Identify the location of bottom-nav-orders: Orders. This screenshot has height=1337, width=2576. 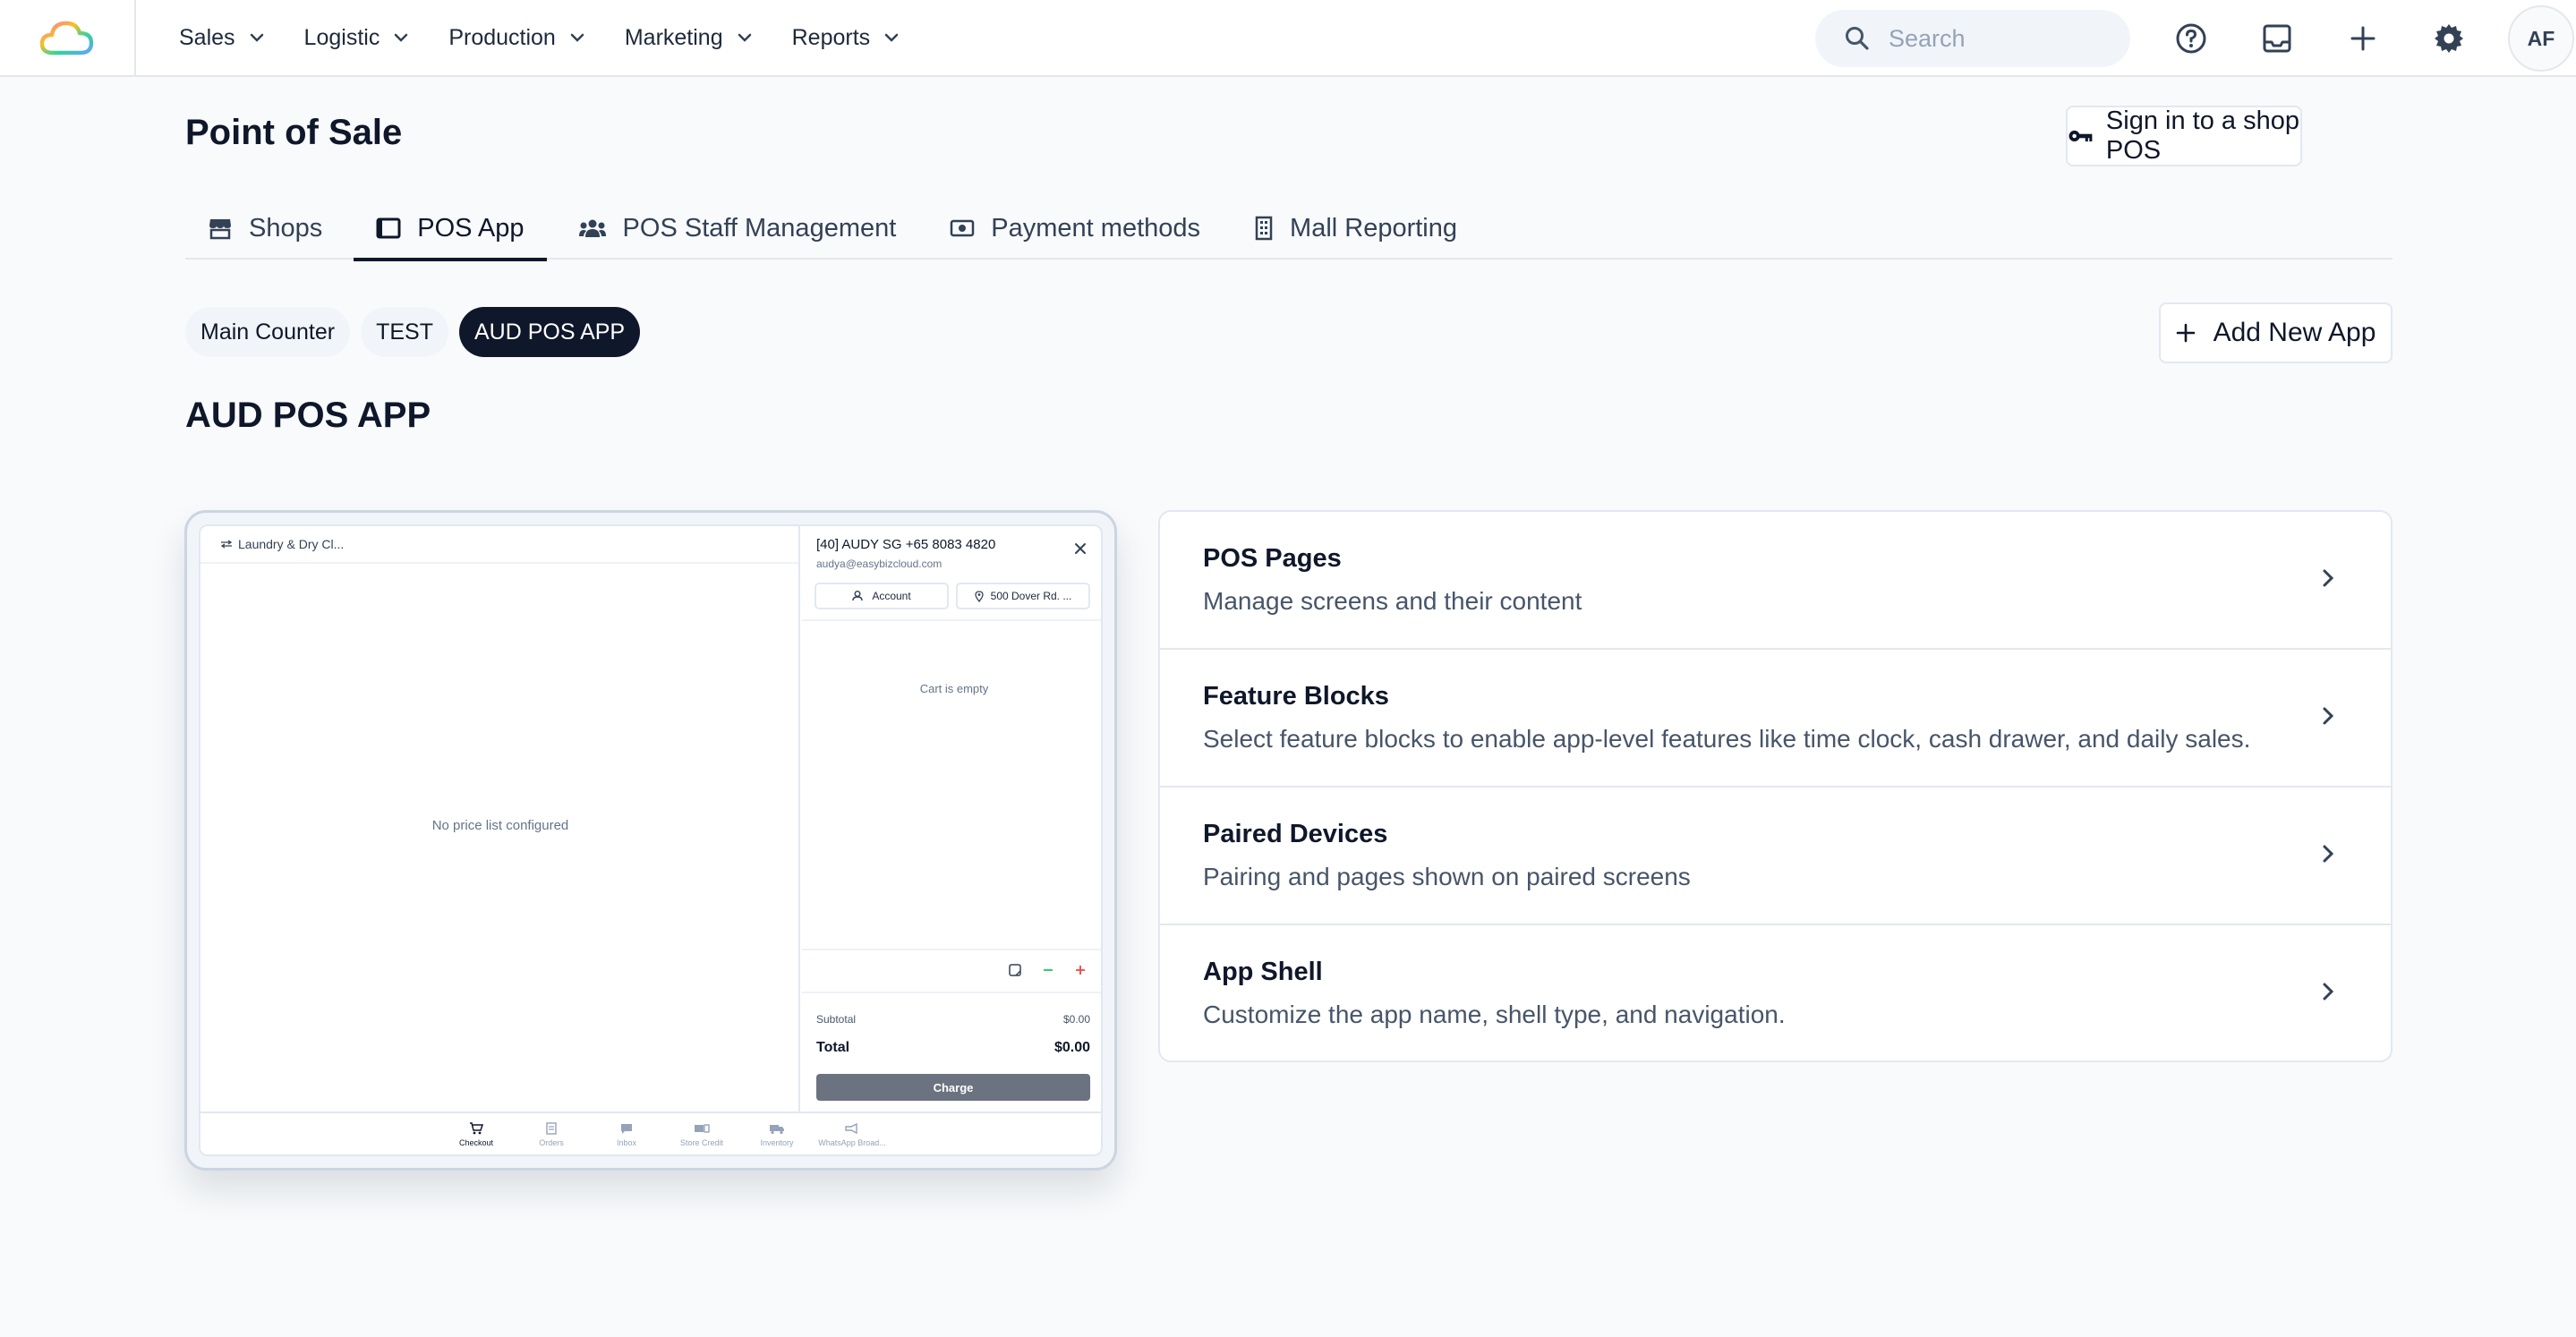
(551, 1134).